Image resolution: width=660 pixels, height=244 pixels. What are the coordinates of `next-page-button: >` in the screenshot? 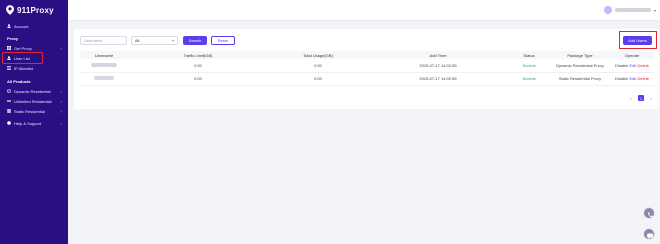 It's located at (651, 98).